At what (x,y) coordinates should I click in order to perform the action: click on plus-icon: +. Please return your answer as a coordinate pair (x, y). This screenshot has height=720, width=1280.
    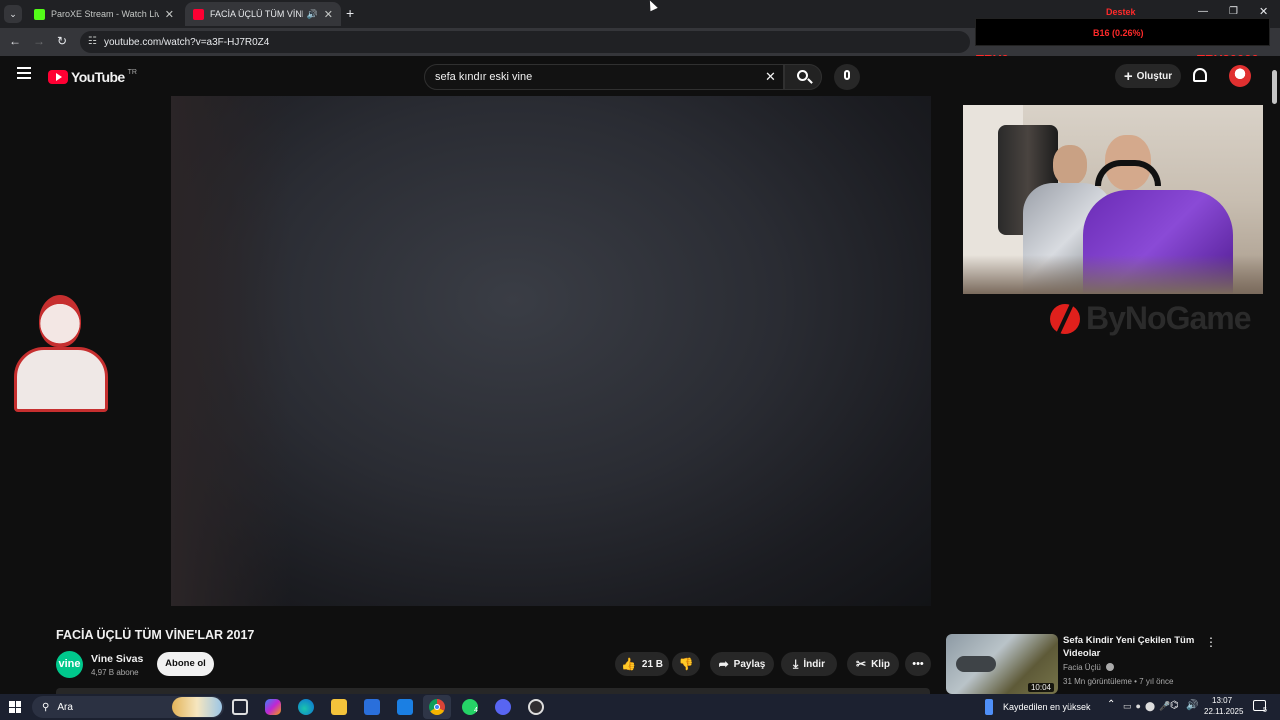
    Looking at the image, I should click on (1128, 76).